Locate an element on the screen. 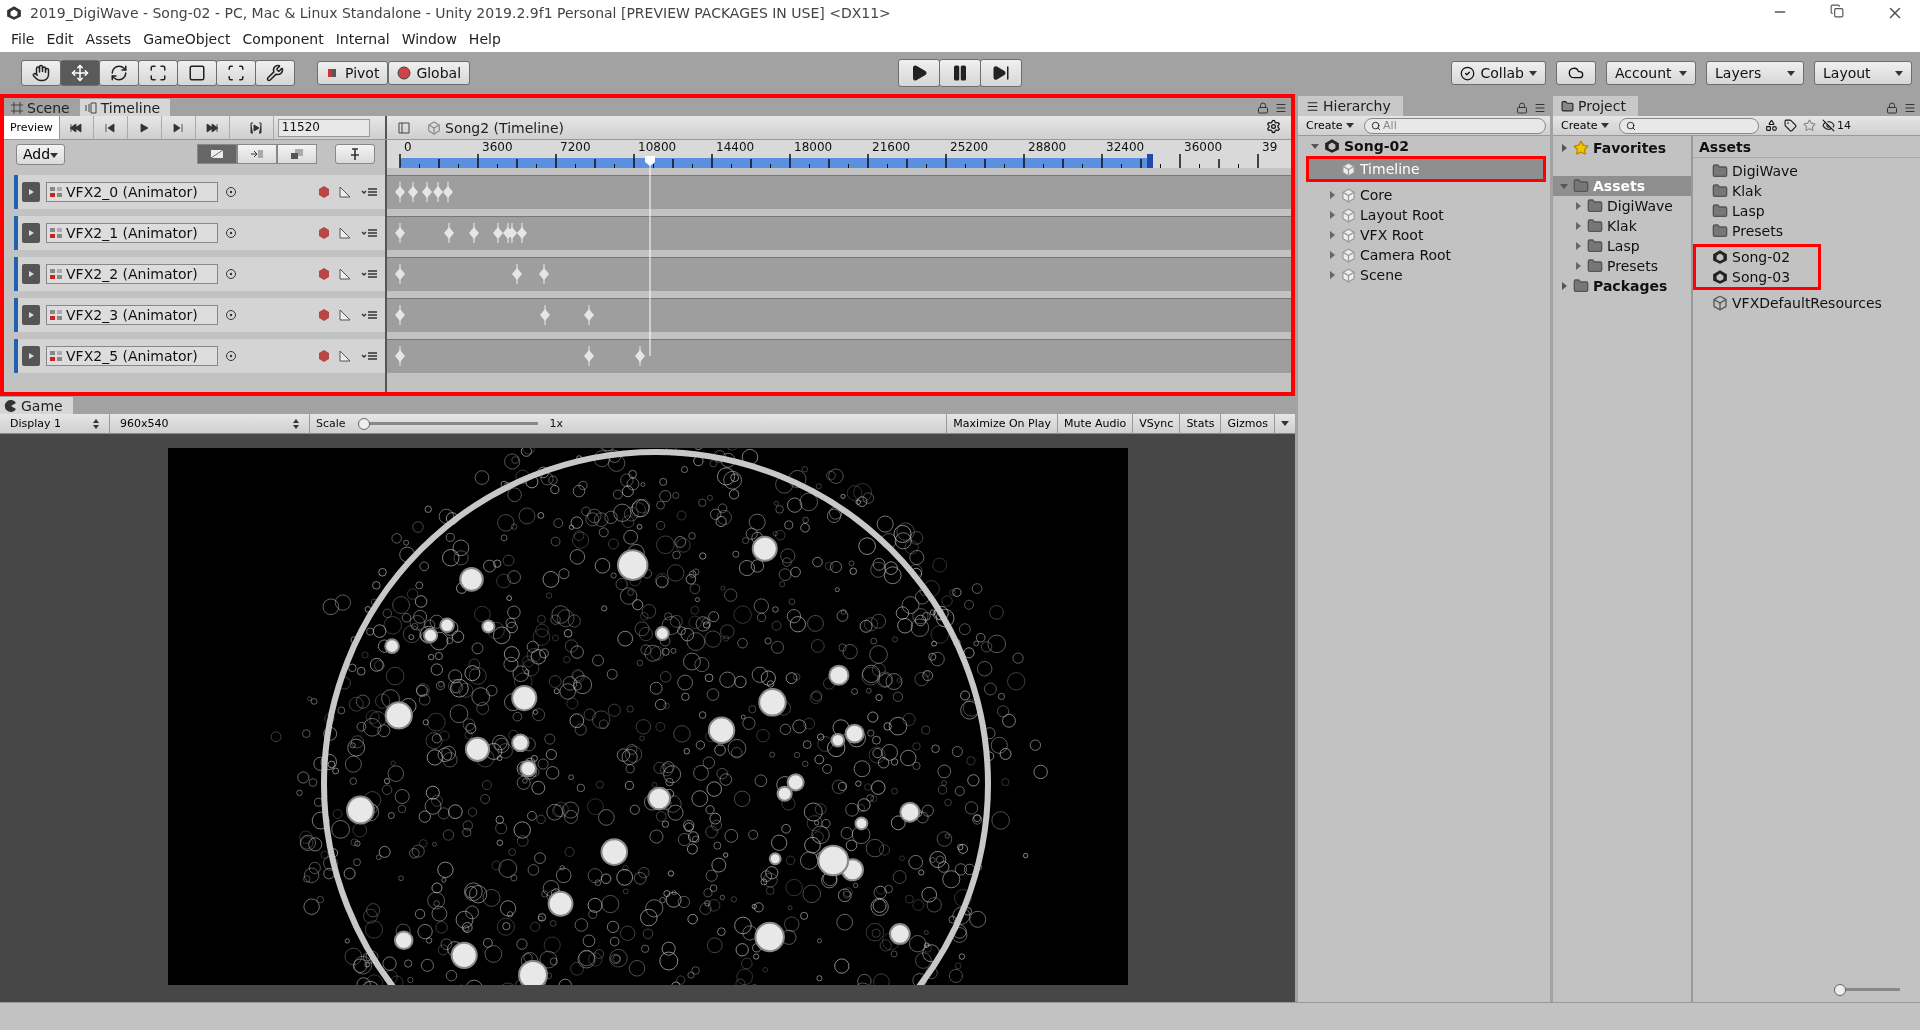 The width and height of the screenshot is (1920, 1030). ripple-mode-button is located at coordinates (257, 154).